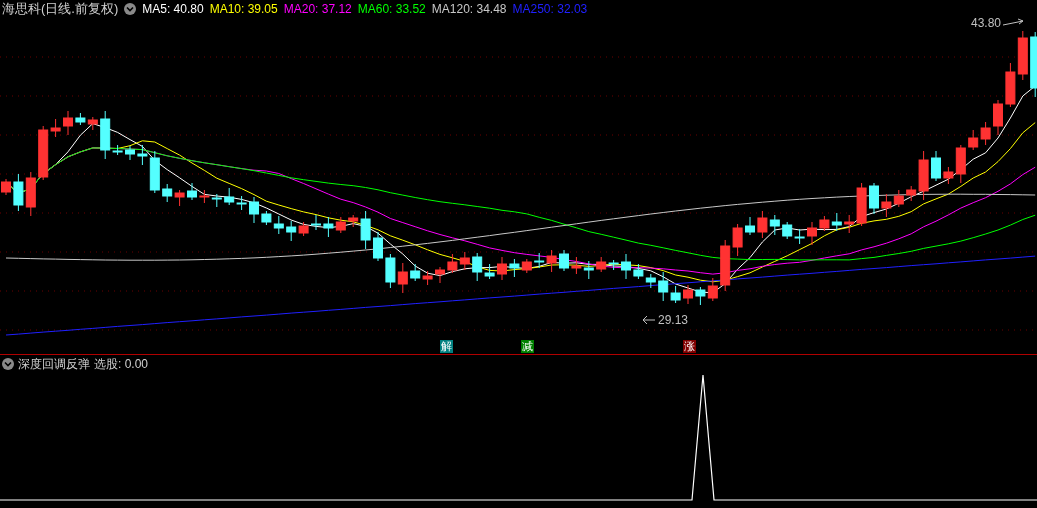 The width and height of the screenshot is (1037, 508). I want to click on signal-badge: 涨, so click(689, 346).